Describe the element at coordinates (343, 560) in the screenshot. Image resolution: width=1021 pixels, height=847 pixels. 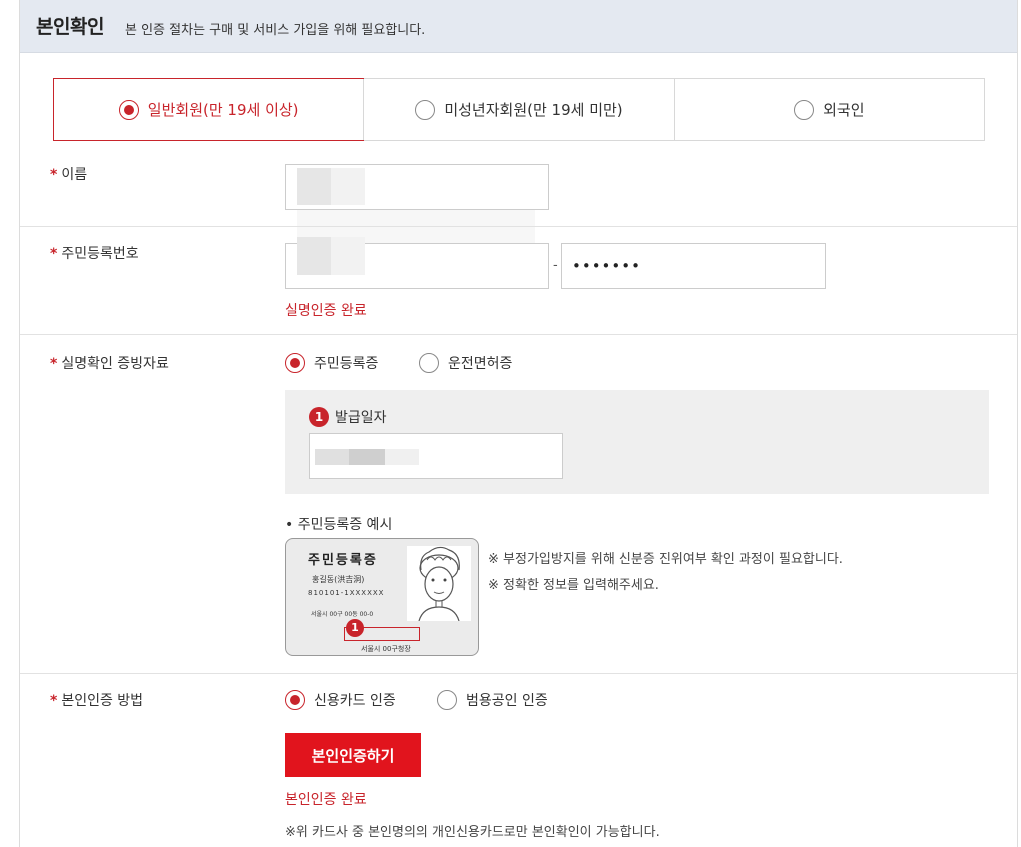
I see `card-title: 주민등록증` at that location.